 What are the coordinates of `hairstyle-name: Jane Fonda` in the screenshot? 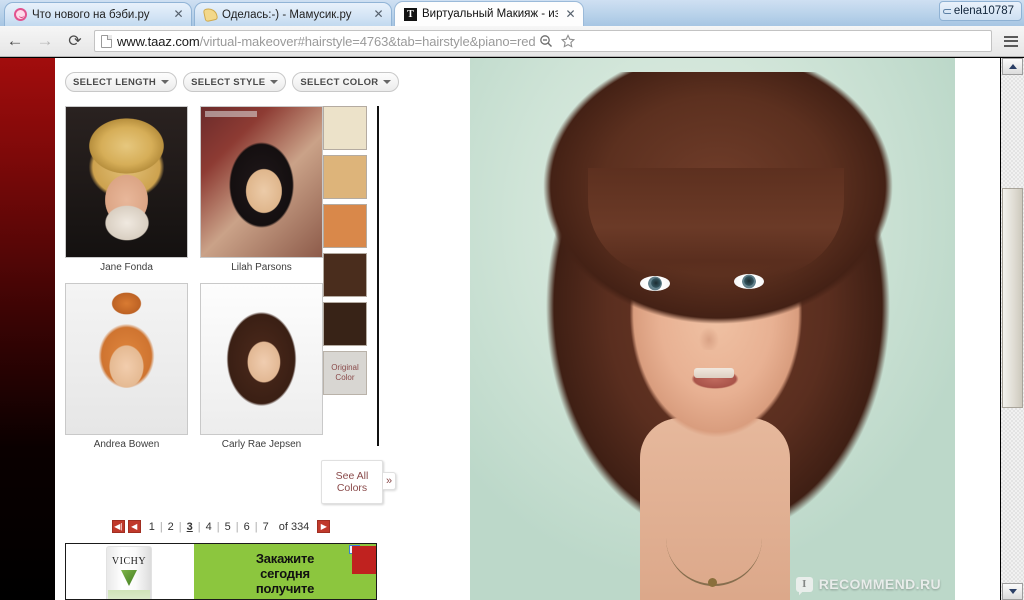 It's located at (126, 267).